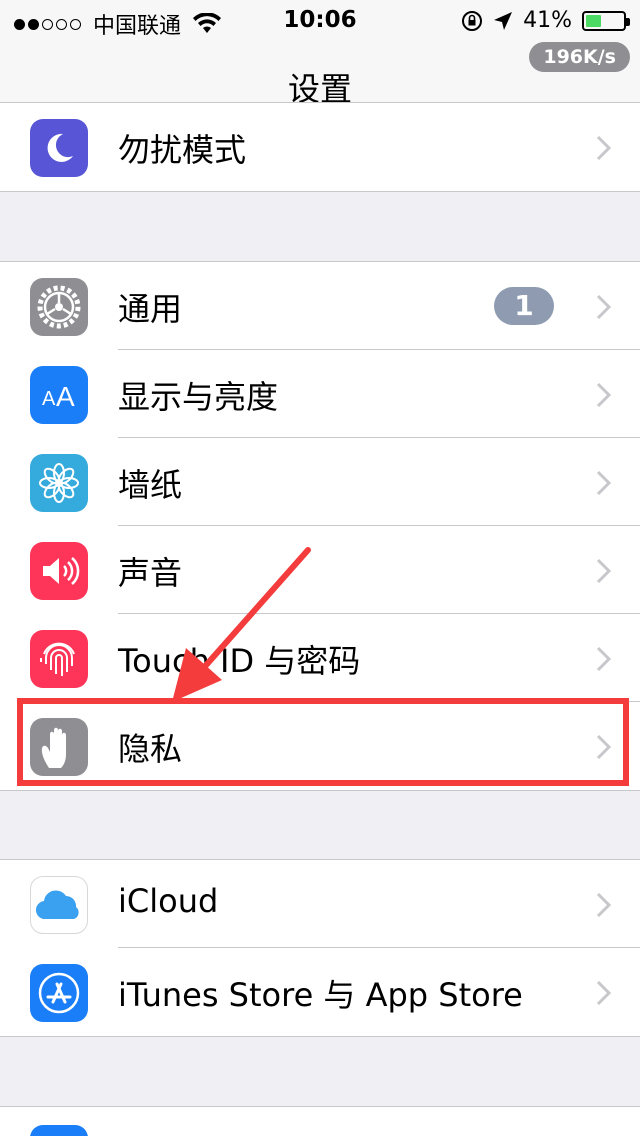 The image size is (640, 1136). I want to click on settings-group-partial, so click(320, 1121).